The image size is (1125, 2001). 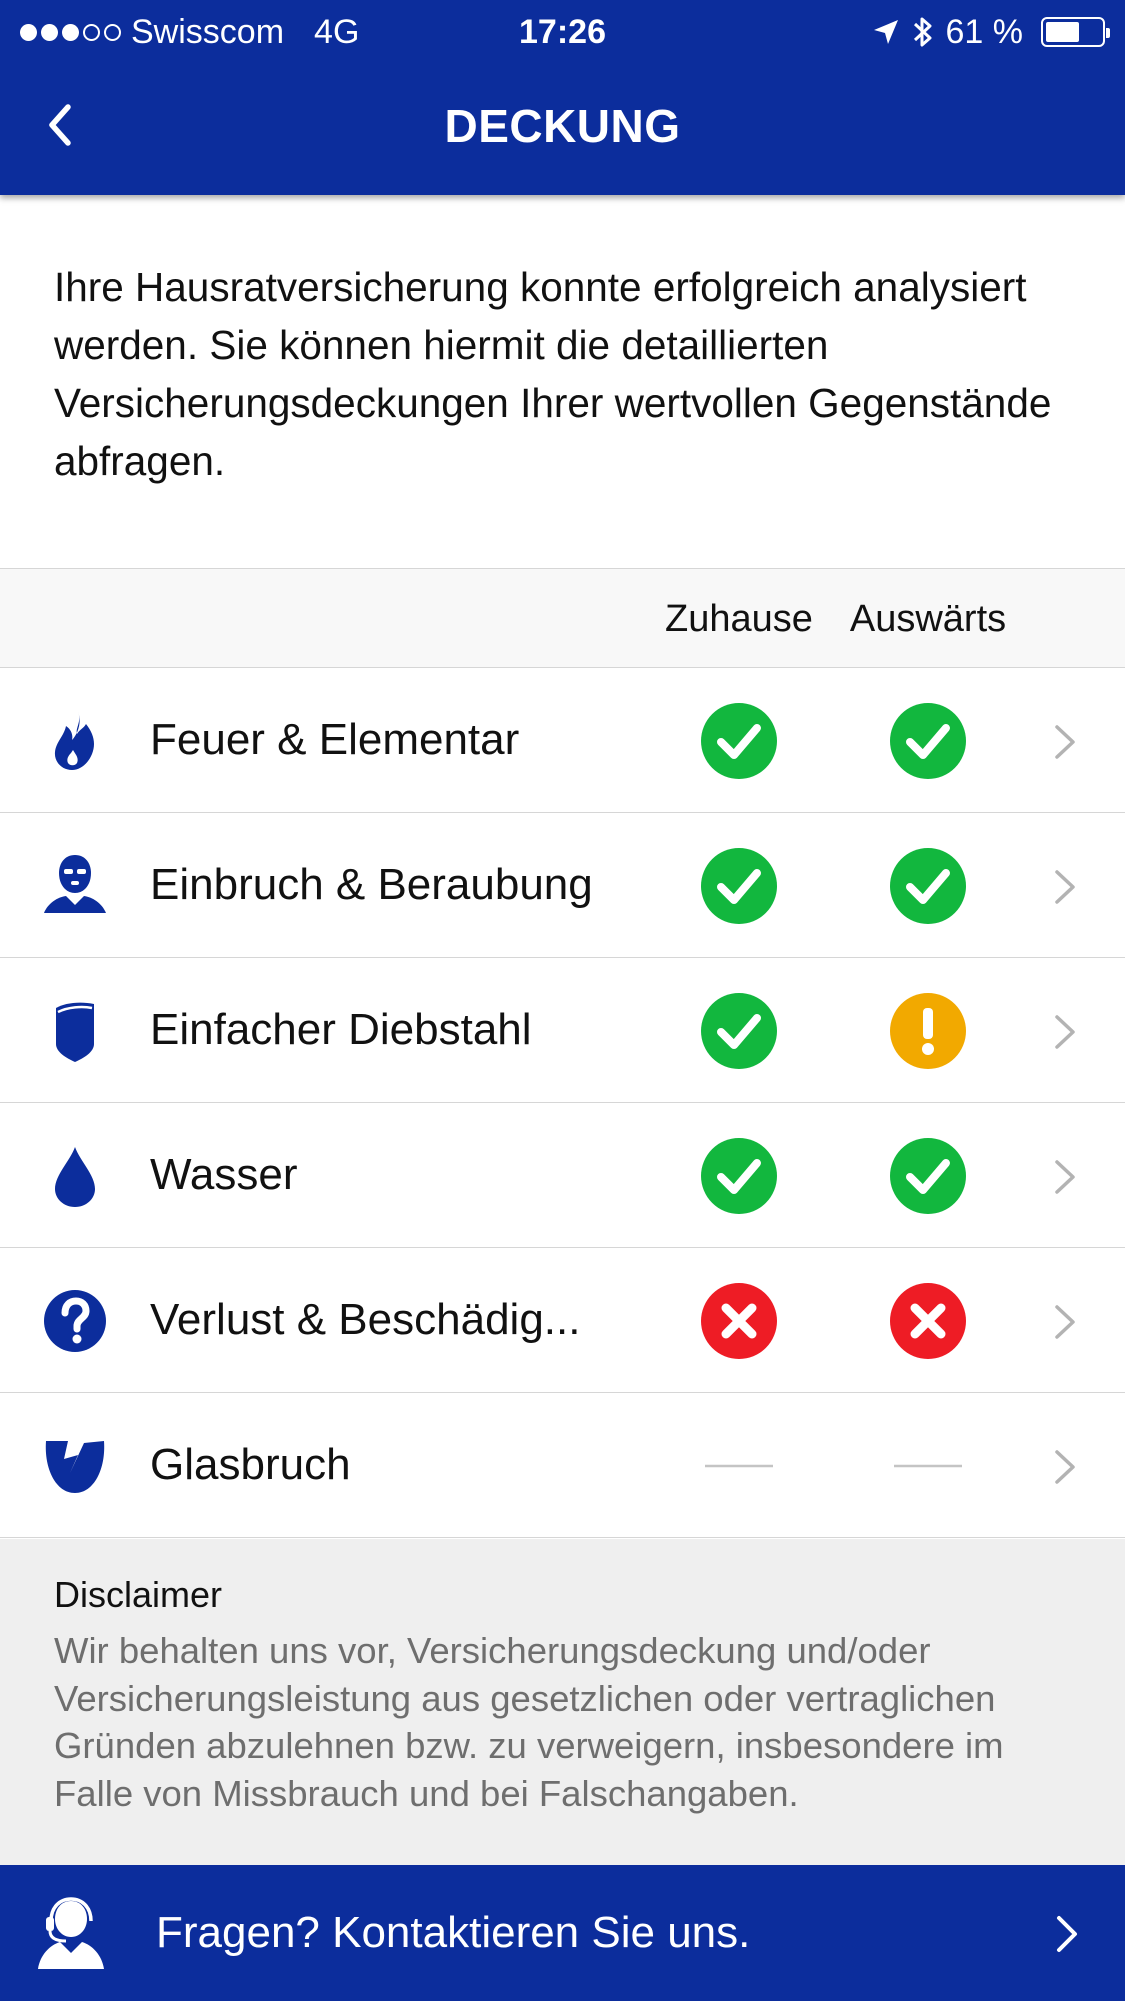 What do you see at coordinates (75, 1177) in the screenshot?
I see `water-drop-icon` at bounding box center [75, 1177].